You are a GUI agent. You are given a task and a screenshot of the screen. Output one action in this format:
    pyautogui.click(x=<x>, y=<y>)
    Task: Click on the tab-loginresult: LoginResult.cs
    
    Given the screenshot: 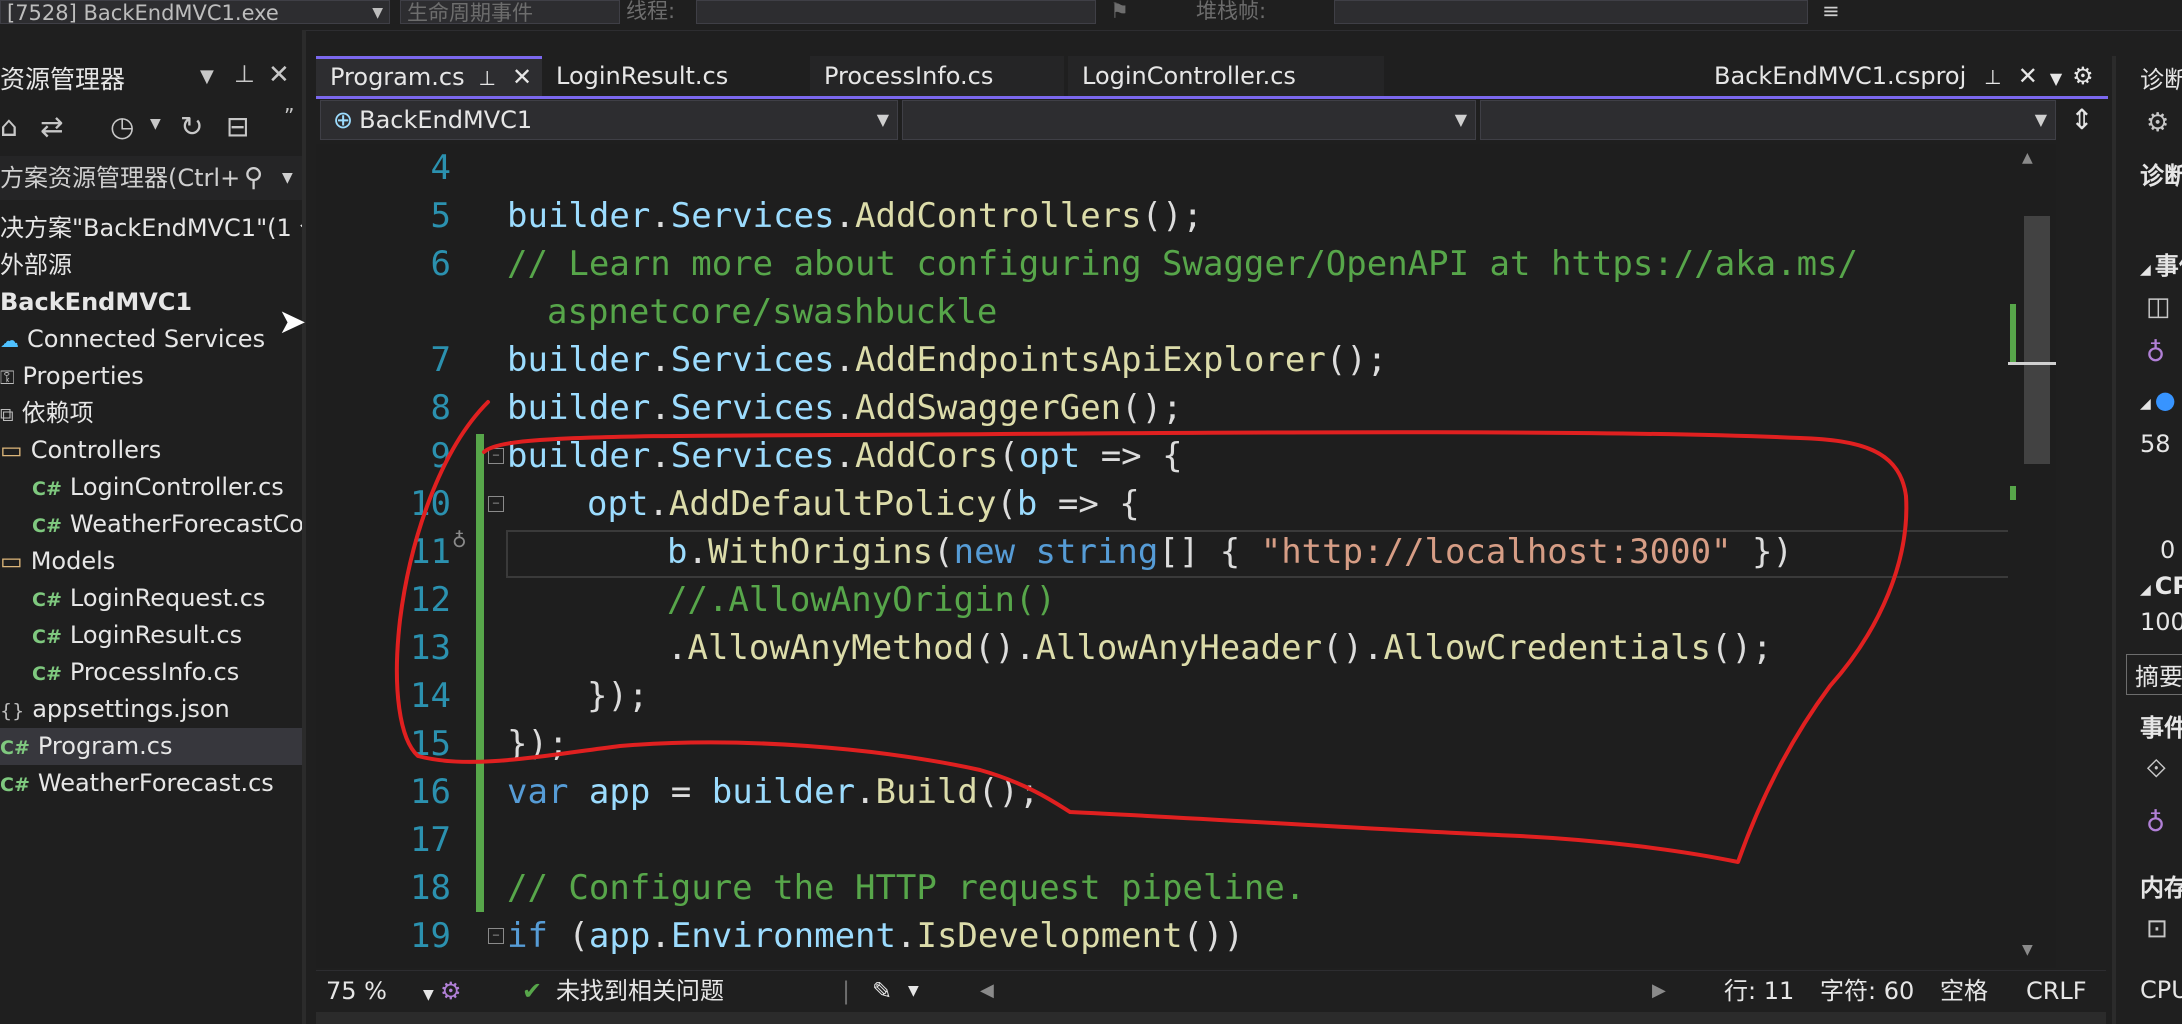 What is the action you would take?
    pyautogui.click(x=674, y=76)
    